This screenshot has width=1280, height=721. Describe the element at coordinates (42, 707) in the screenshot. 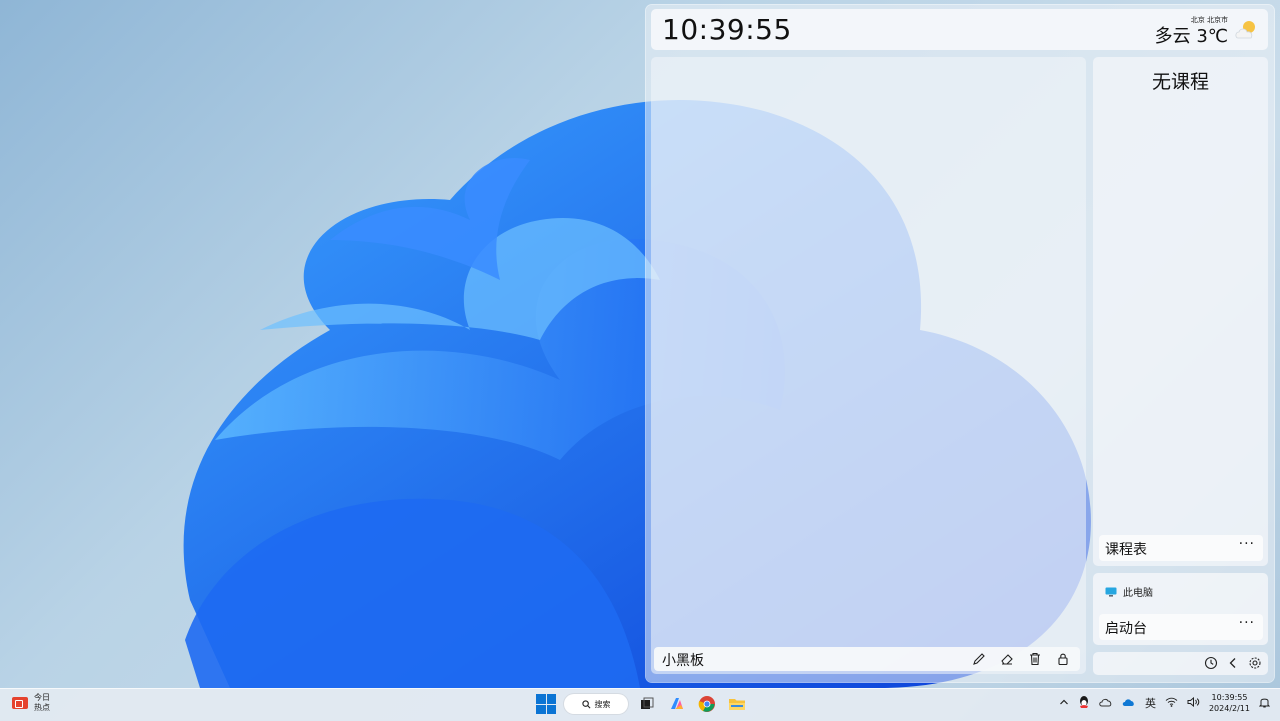

I see `news-line-2: 热点` at that location.